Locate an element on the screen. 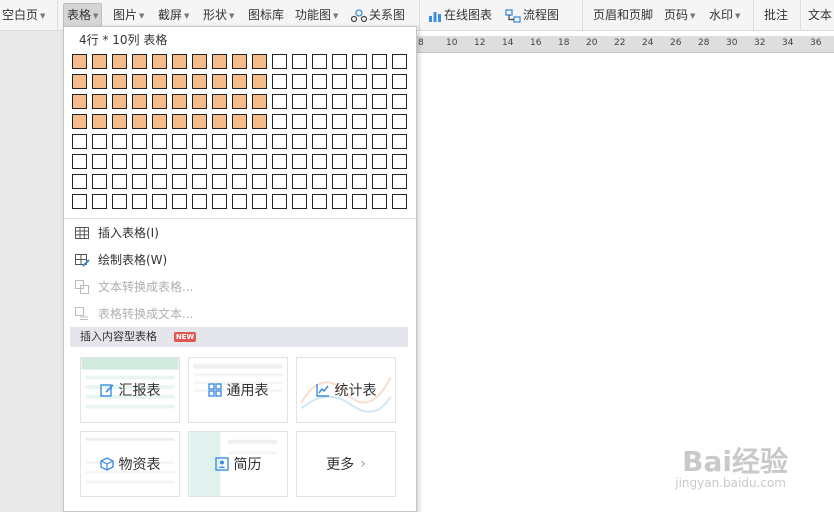  relation-chart-button: 关系图 is located at coordinates (377, 15).